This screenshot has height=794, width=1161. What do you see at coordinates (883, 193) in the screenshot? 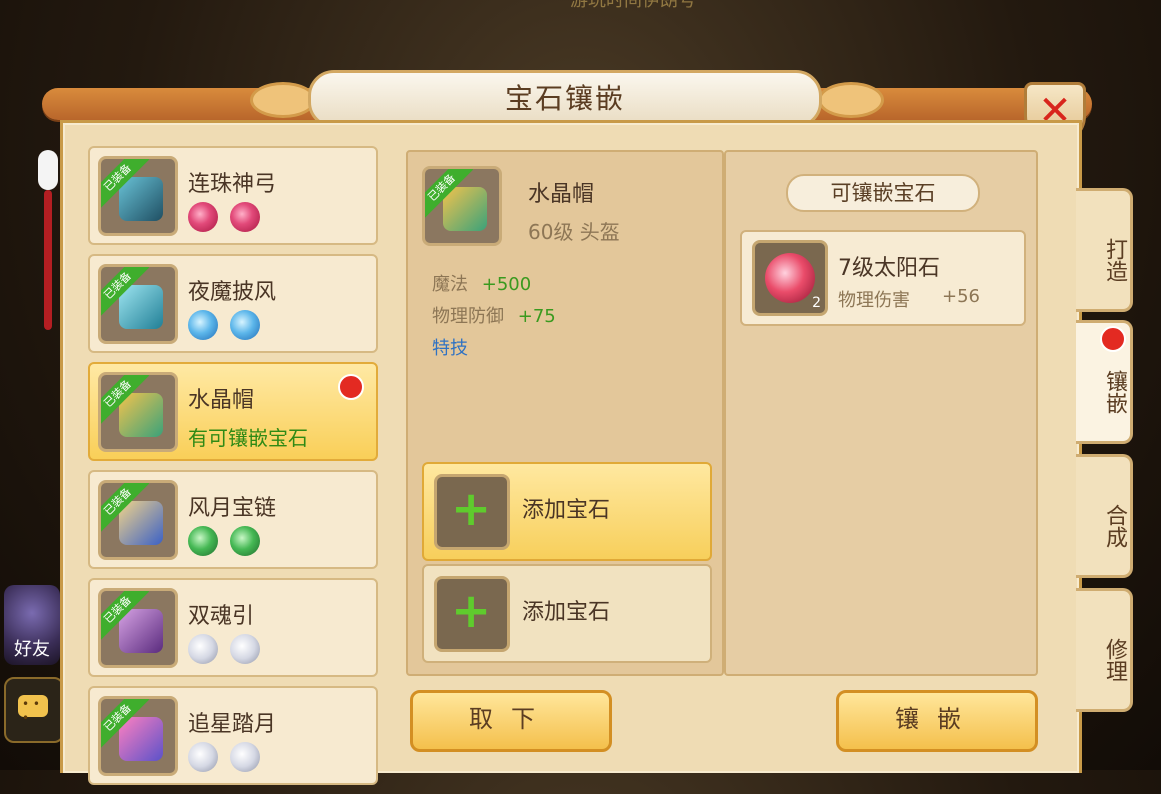
I see `gem-pane-title: 可镶嵌宝石` at bounding box center [883, 193].